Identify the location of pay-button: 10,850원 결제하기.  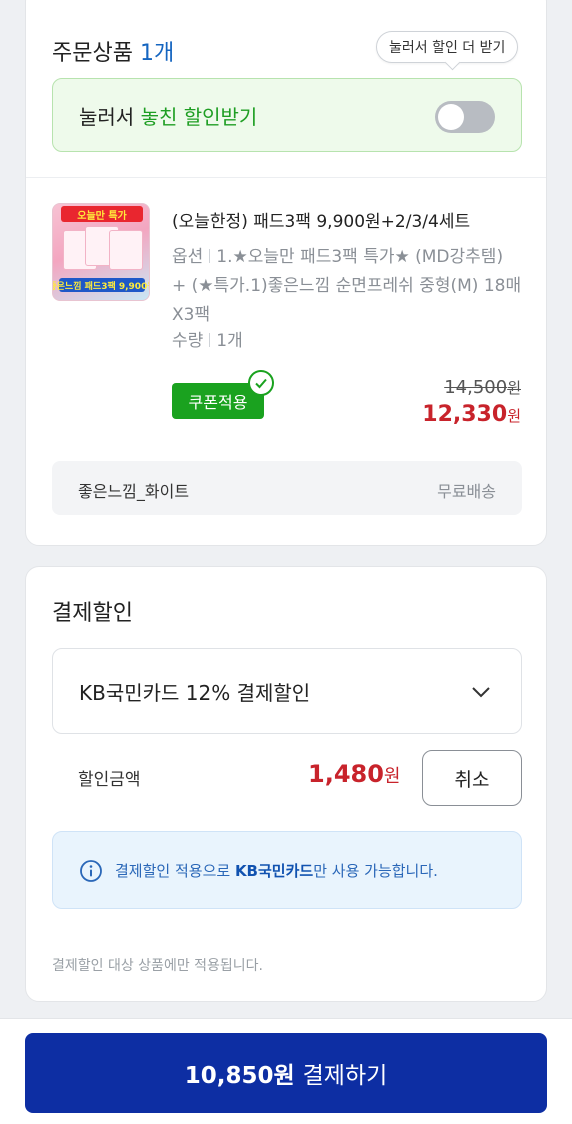
(286, 1073).